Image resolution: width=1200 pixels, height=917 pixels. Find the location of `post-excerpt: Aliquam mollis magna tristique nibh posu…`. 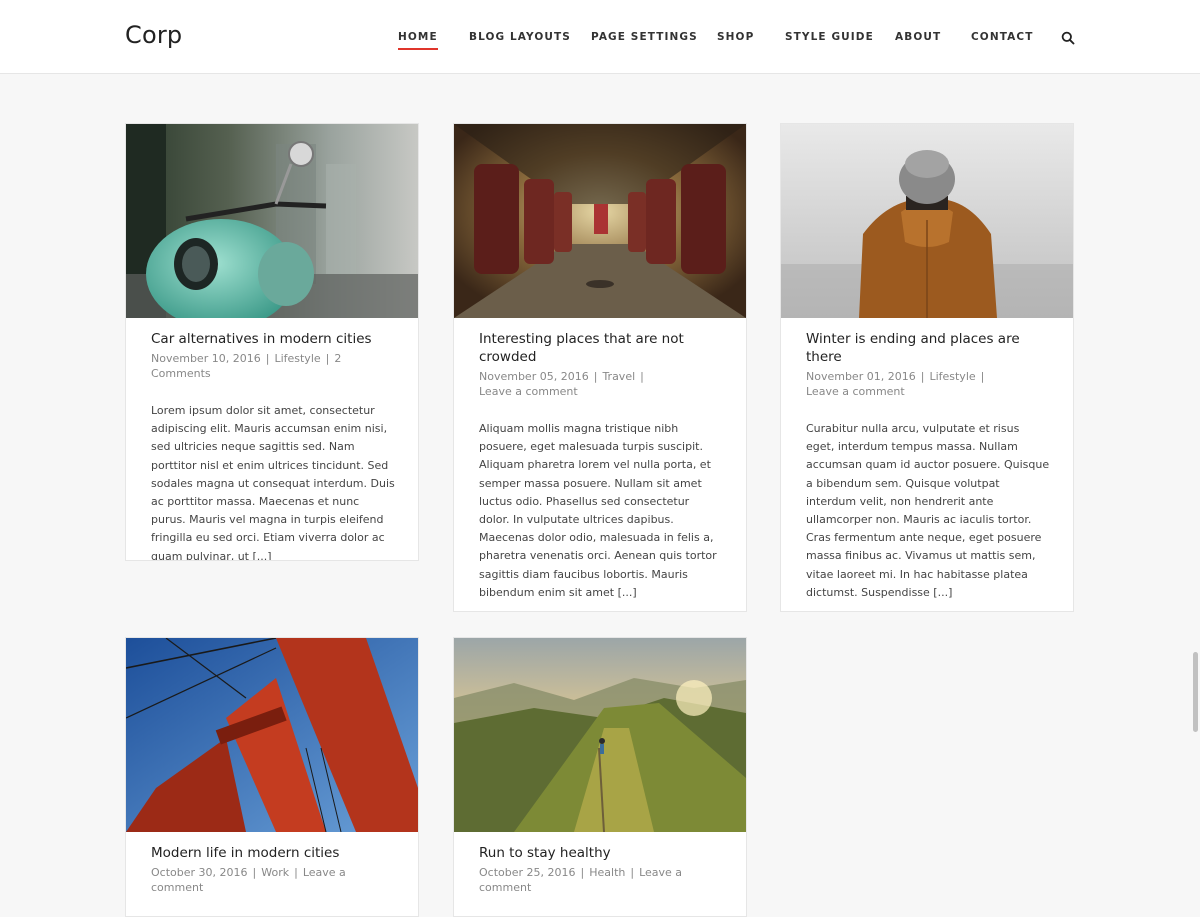

post-excerpt: Aliquam mollis magna tristique nibh posu… is located at coordinates (598, 510).